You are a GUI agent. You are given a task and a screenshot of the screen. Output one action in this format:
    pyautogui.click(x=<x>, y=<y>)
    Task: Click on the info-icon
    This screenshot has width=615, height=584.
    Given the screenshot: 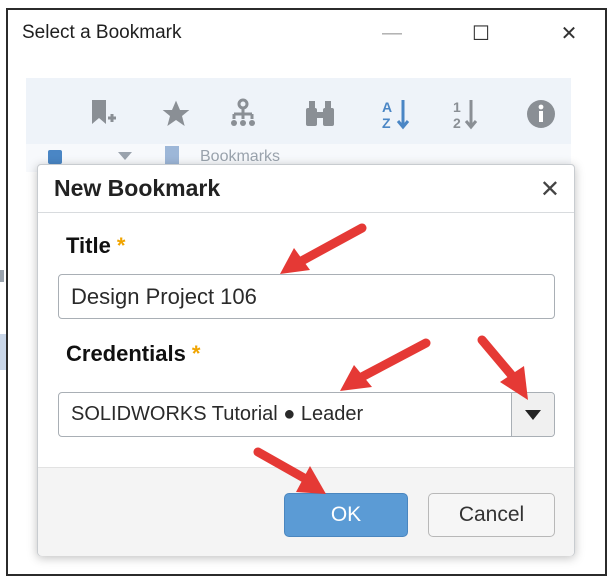 What is the action you would take?
    pyautogui.click(x=541, y=114)
    